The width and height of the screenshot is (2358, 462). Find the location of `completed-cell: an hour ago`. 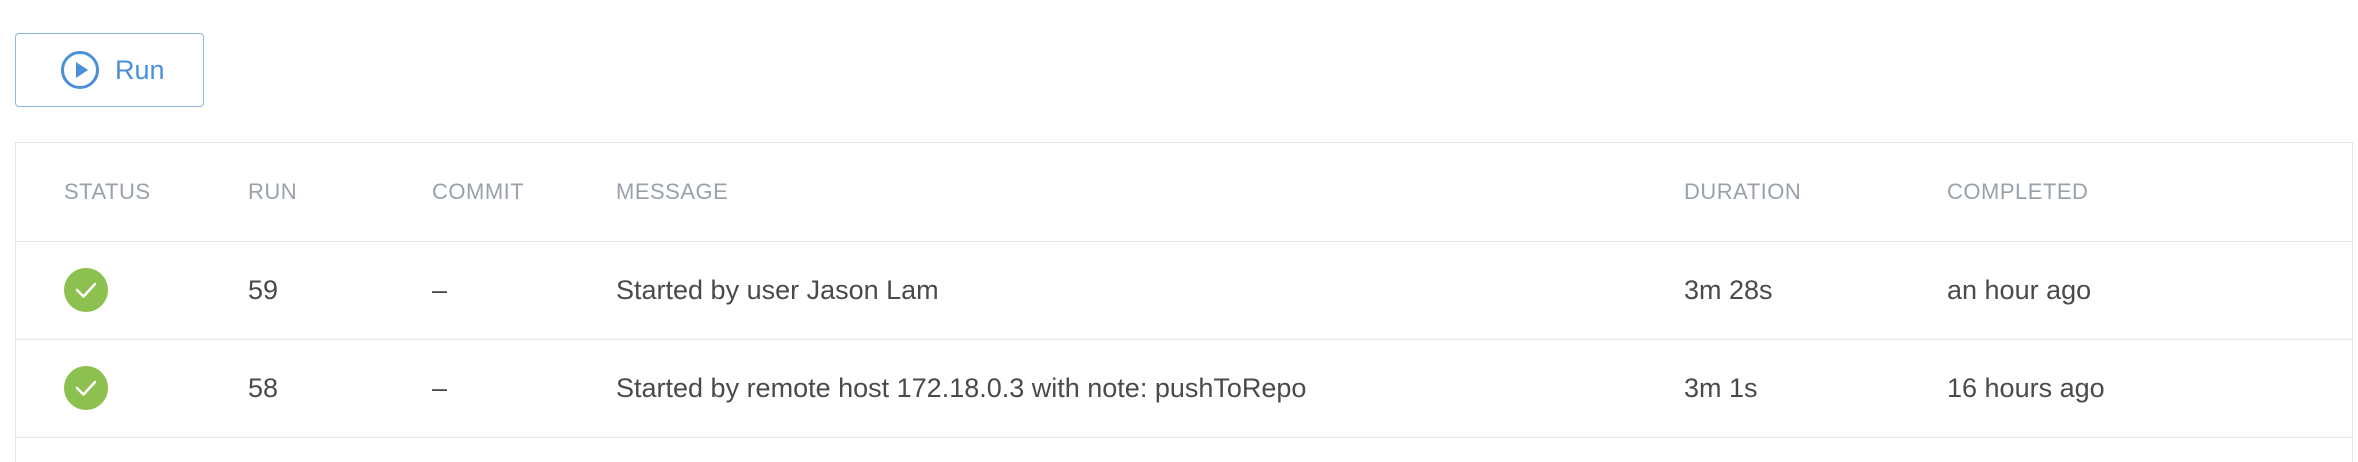

completed-cell: an hour ago is located at coordinates (2019, 289).